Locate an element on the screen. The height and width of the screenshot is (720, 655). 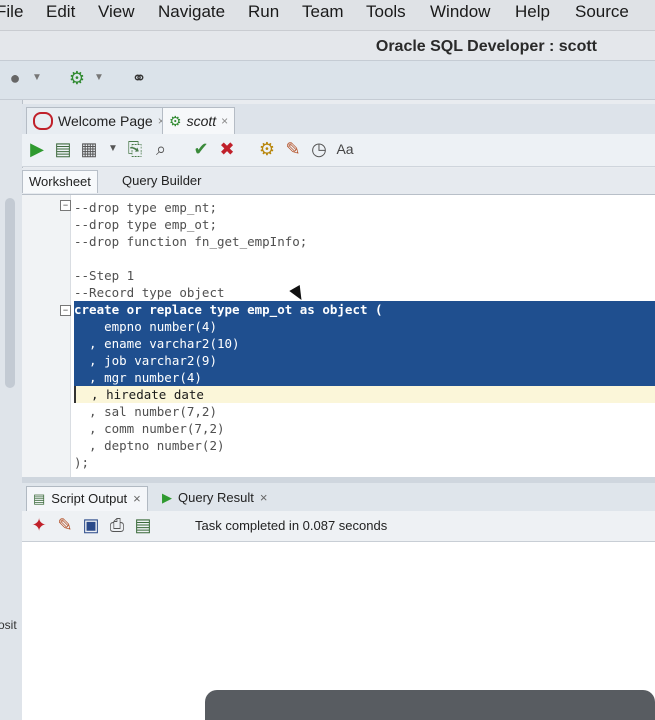
menu-edit: Edit is located at coordinates (60, 12).